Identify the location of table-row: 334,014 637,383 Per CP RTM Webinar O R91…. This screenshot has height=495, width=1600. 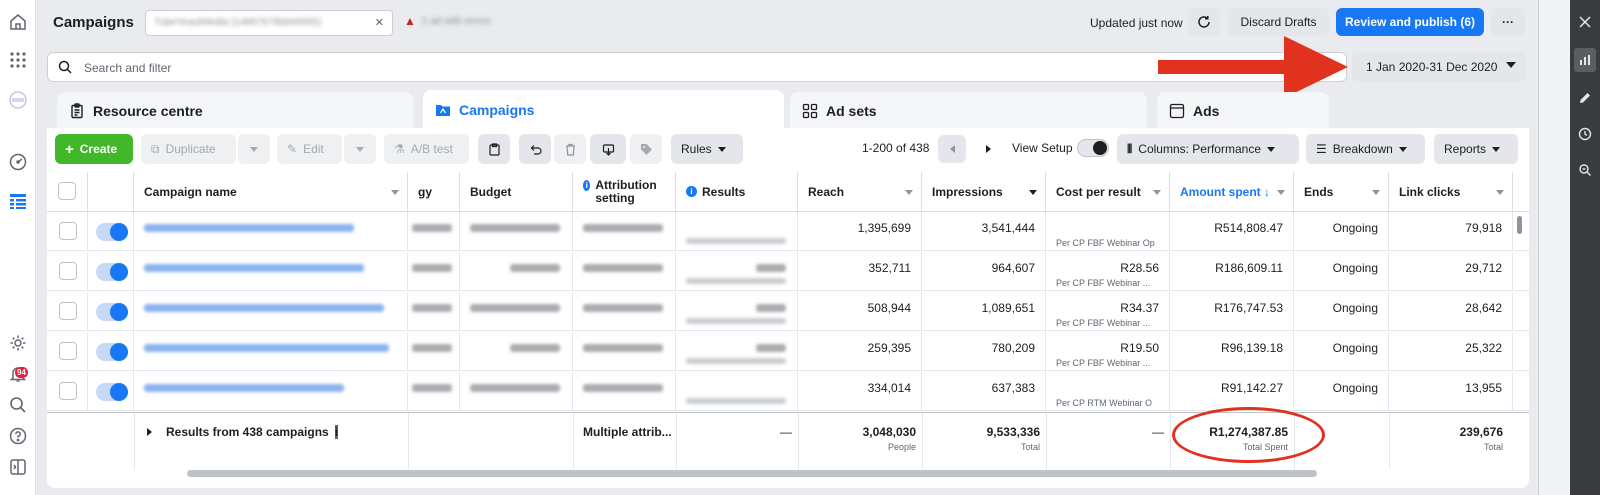
(788, 391).